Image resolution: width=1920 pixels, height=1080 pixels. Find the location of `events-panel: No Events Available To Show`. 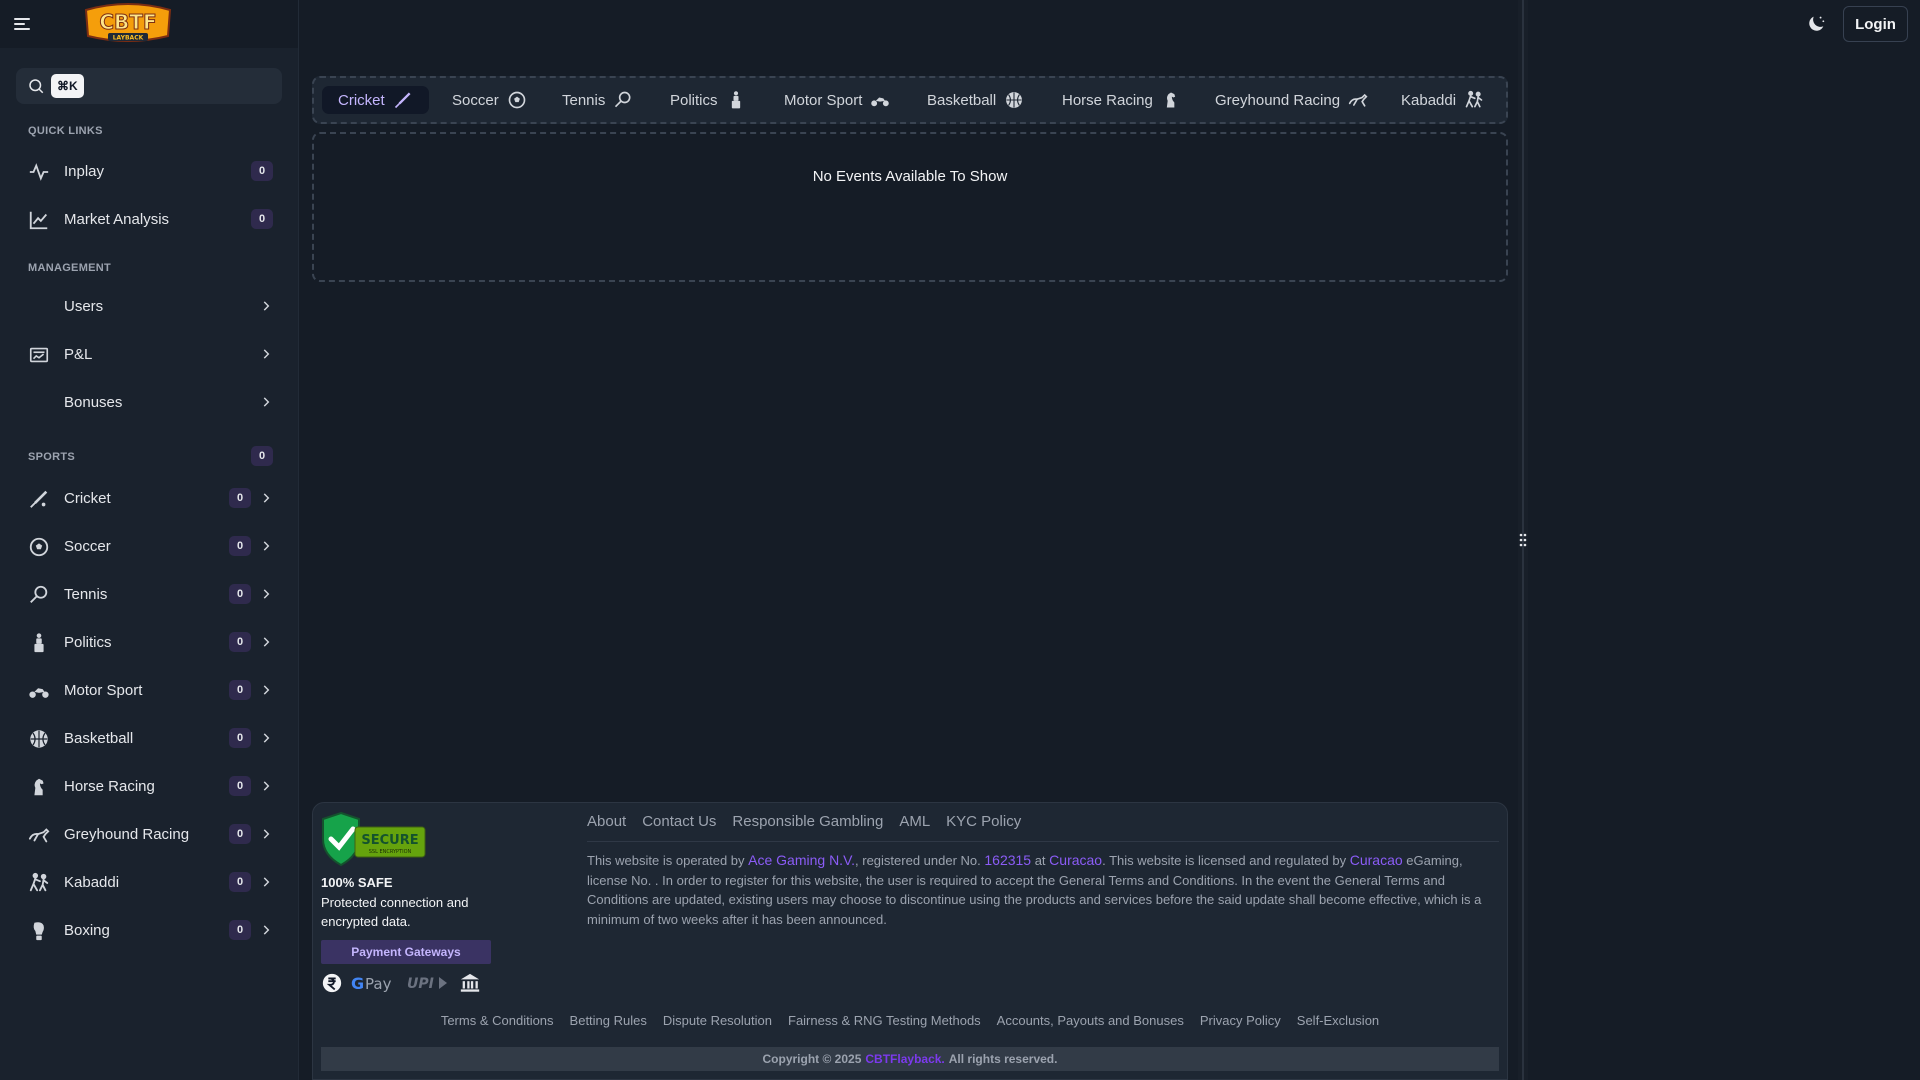

events-panel: No Events Available To Show is located at coordinates (910, 207).